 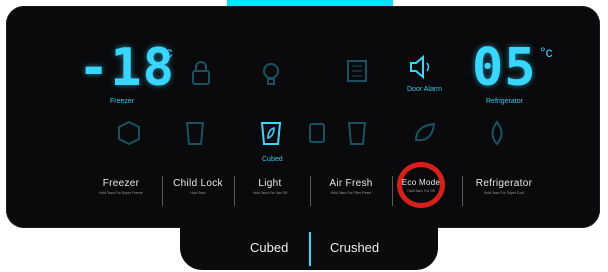 I want to click on light-button: Light Hold 3sec For Vac Off, so click(x=270, y=192).